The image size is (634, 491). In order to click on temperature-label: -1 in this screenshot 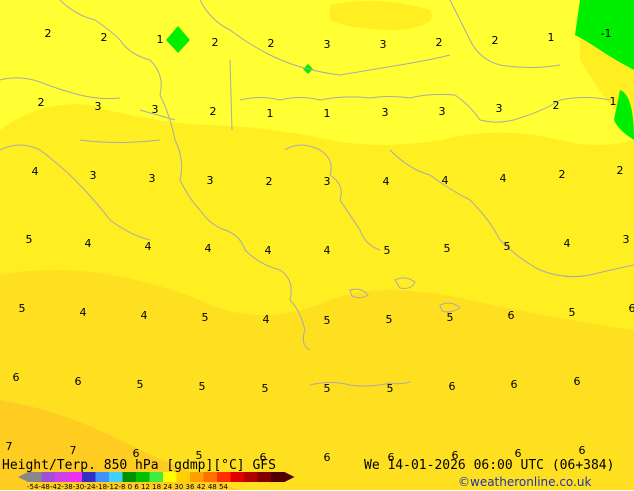, I will do `click(606, 33)`.